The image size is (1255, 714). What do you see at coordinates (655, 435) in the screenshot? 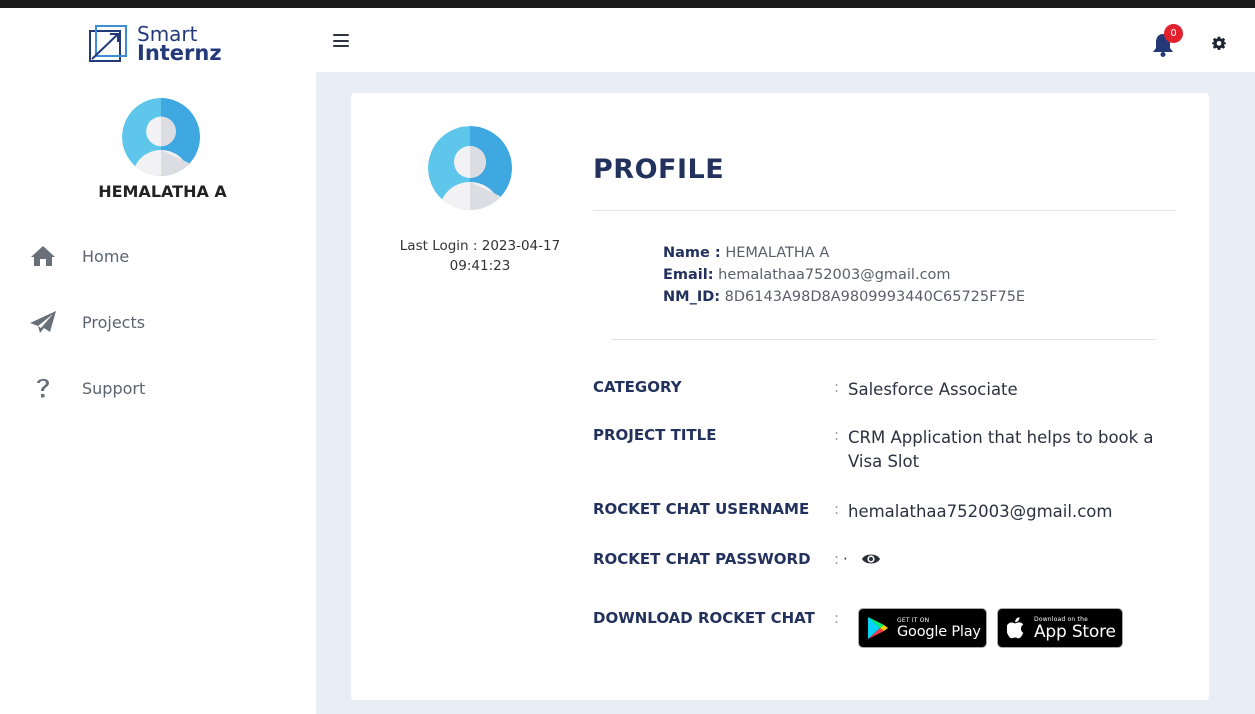
I see `project-title-label: PROJECT TITLE` at bounding box center [655, 435].